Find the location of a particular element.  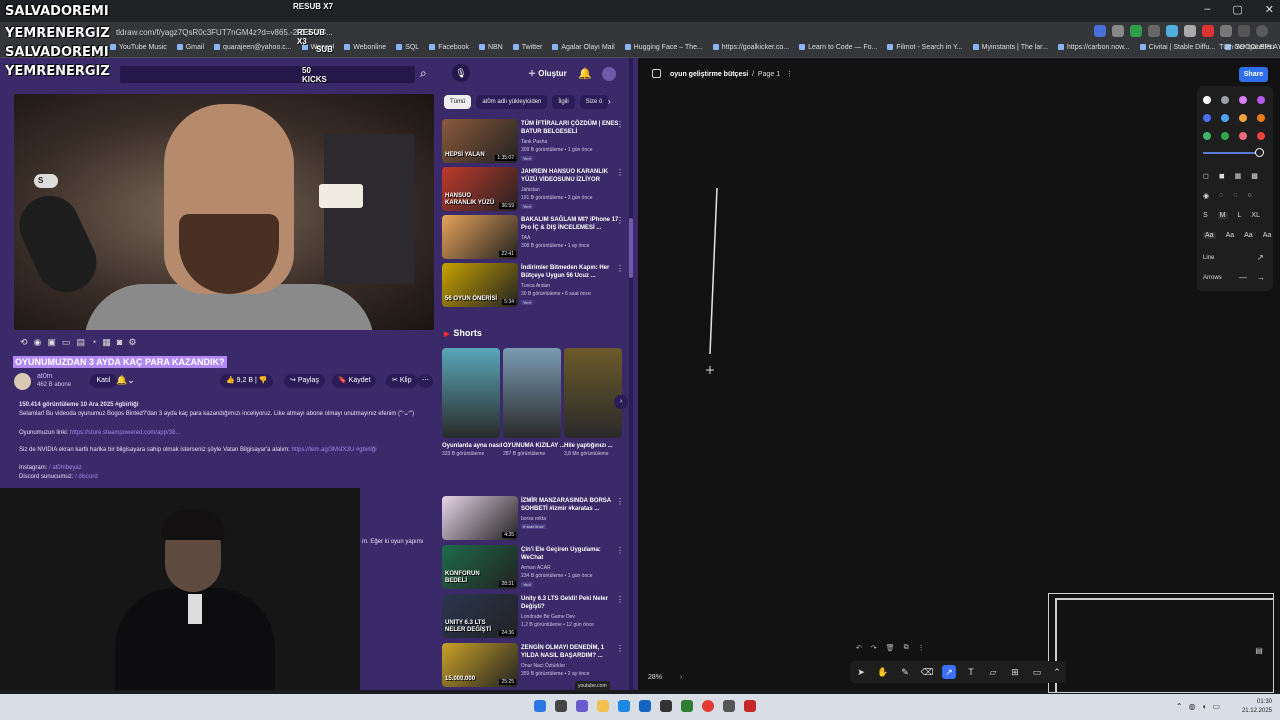

start-icon is located at coordinates (540, 706).